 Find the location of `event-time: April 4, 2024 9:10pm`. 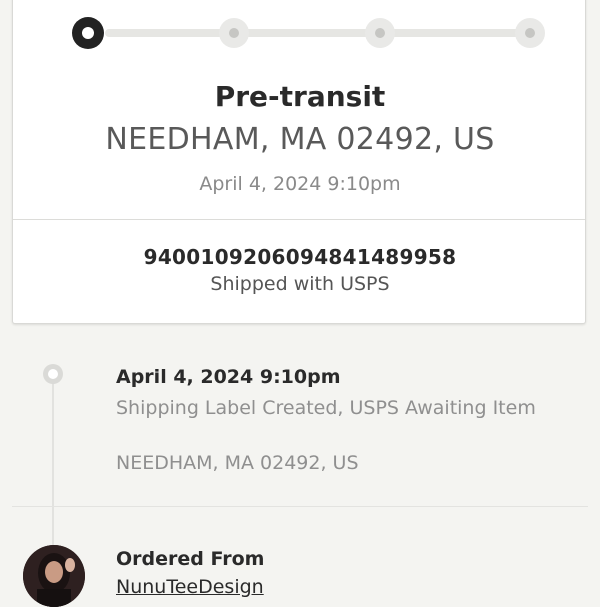

event-time: April 4, 2024 9:10pm is located at coordinates (228, 377).